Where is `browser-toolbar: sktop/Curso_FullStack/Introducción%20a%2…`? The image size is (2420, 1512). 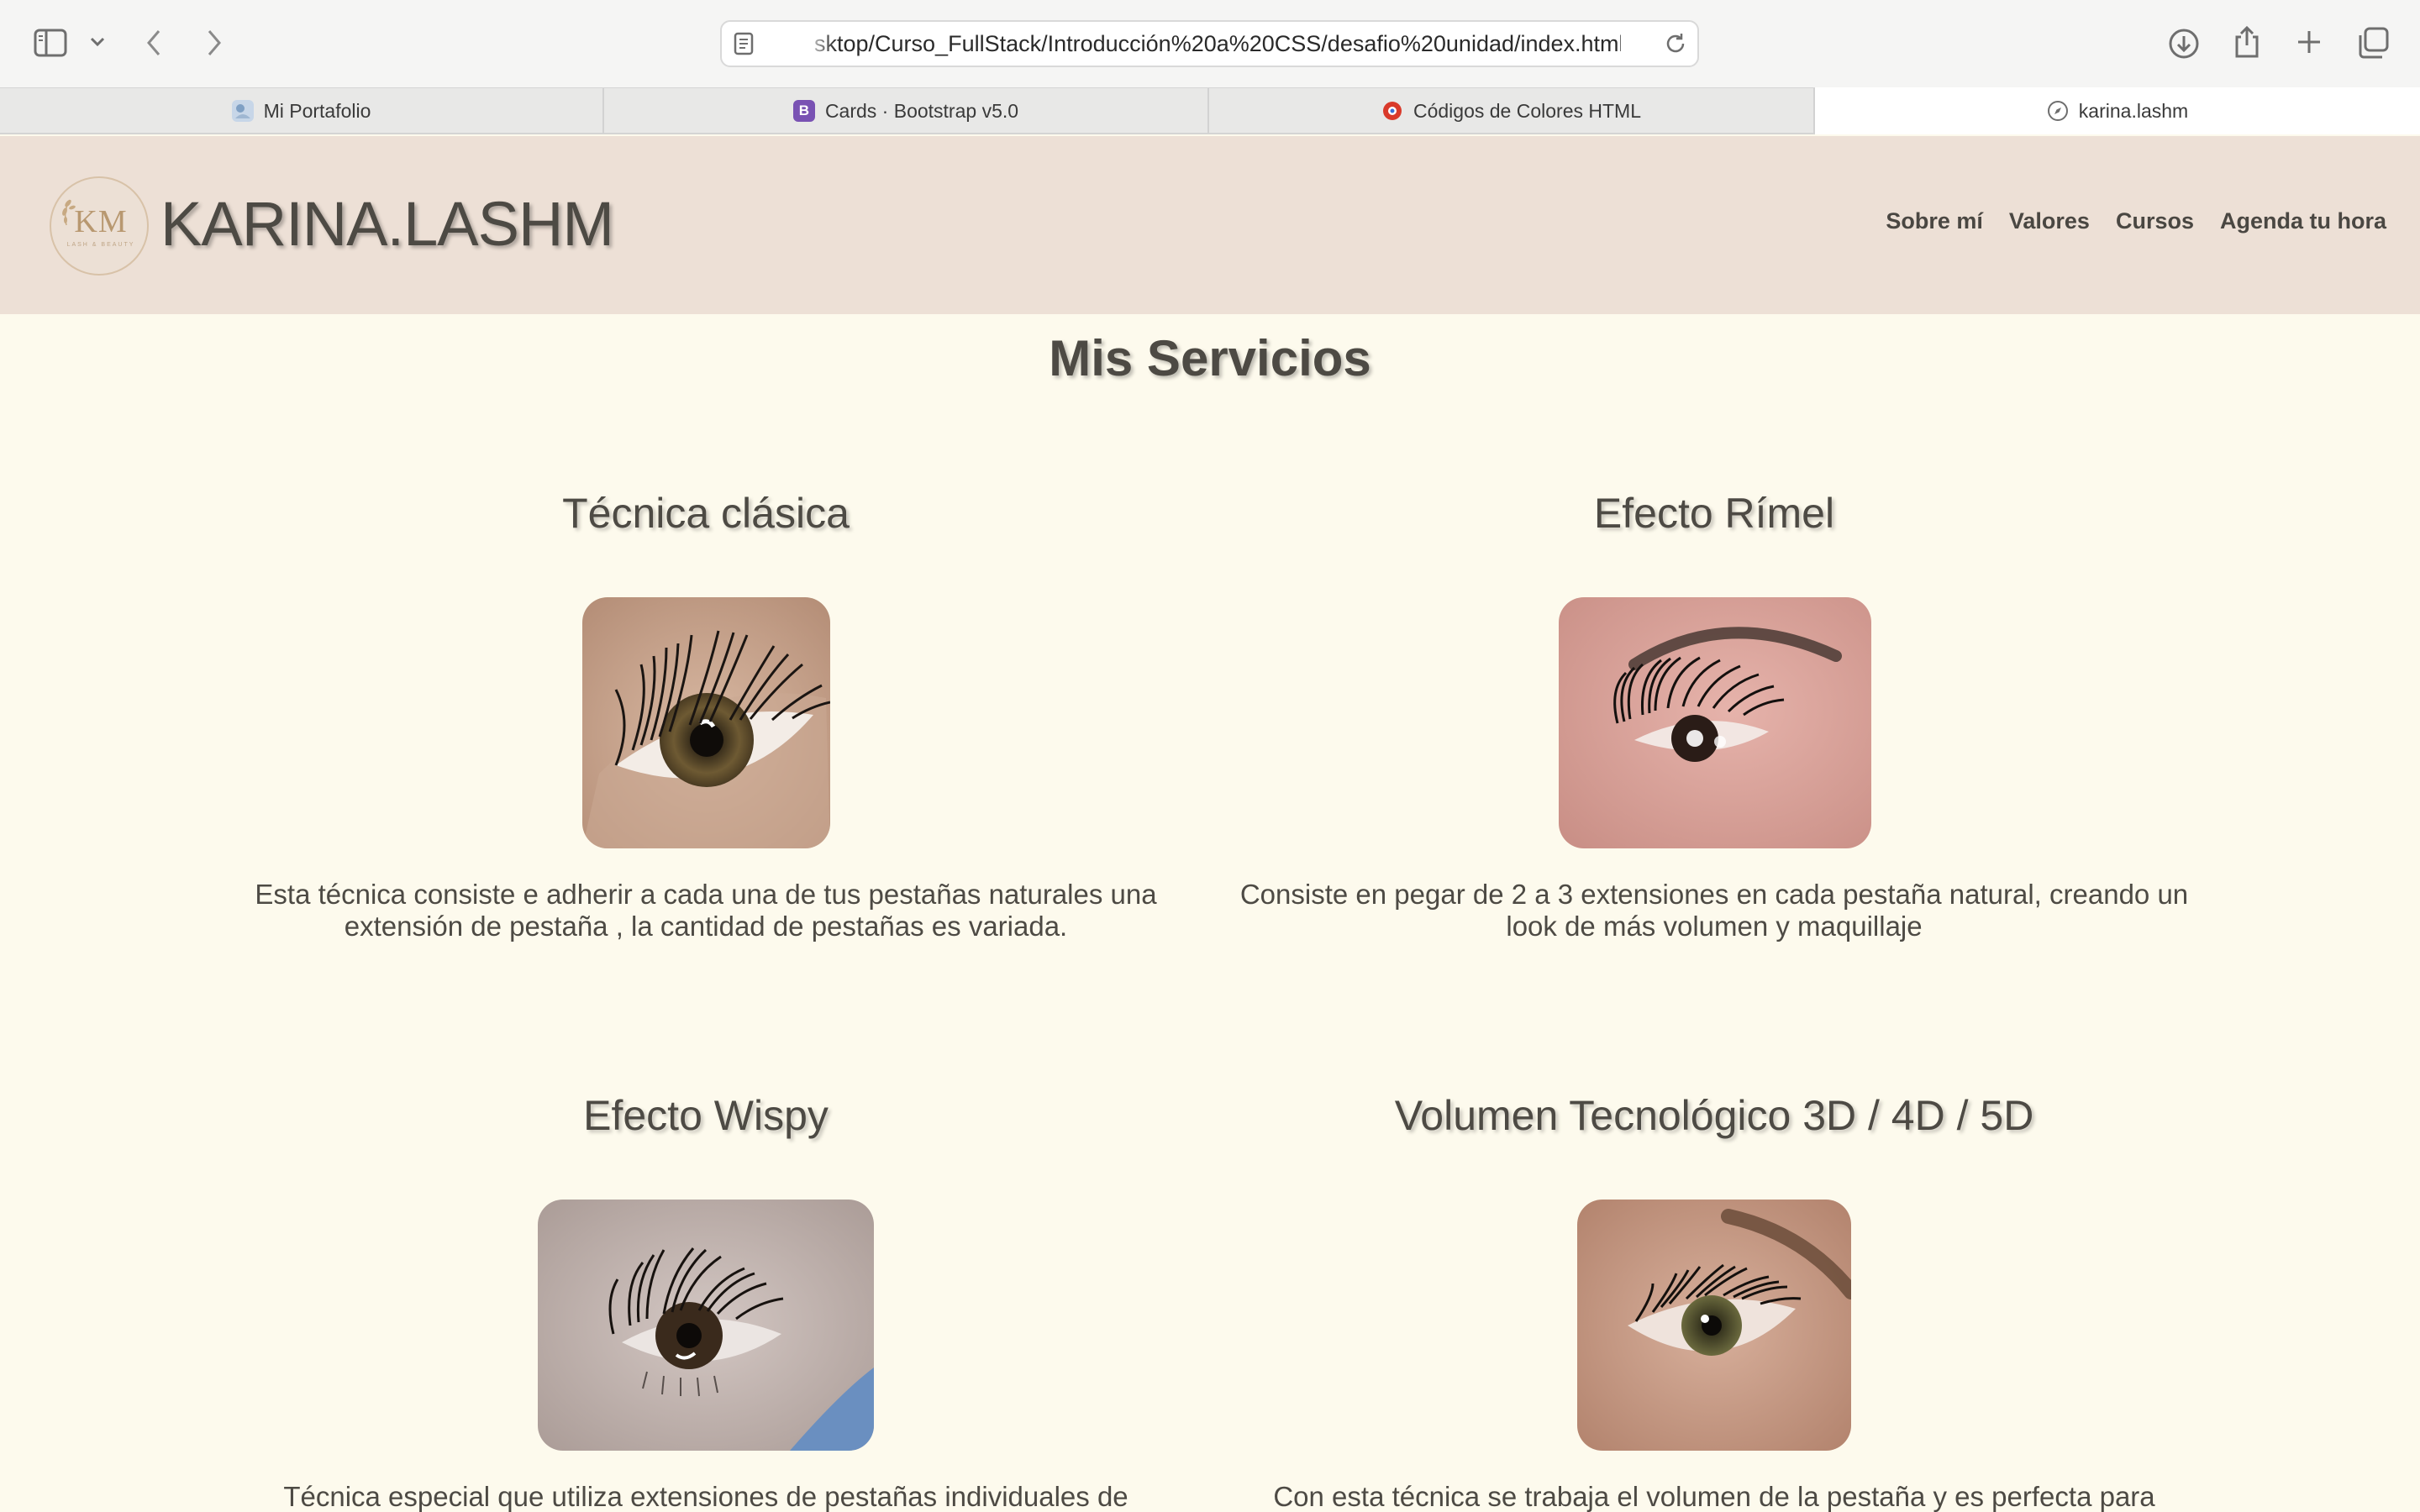 browser-toolbar: sktop/Curso_FullStack/Introducción%20a%2… is located at coordinates (1210, 43).